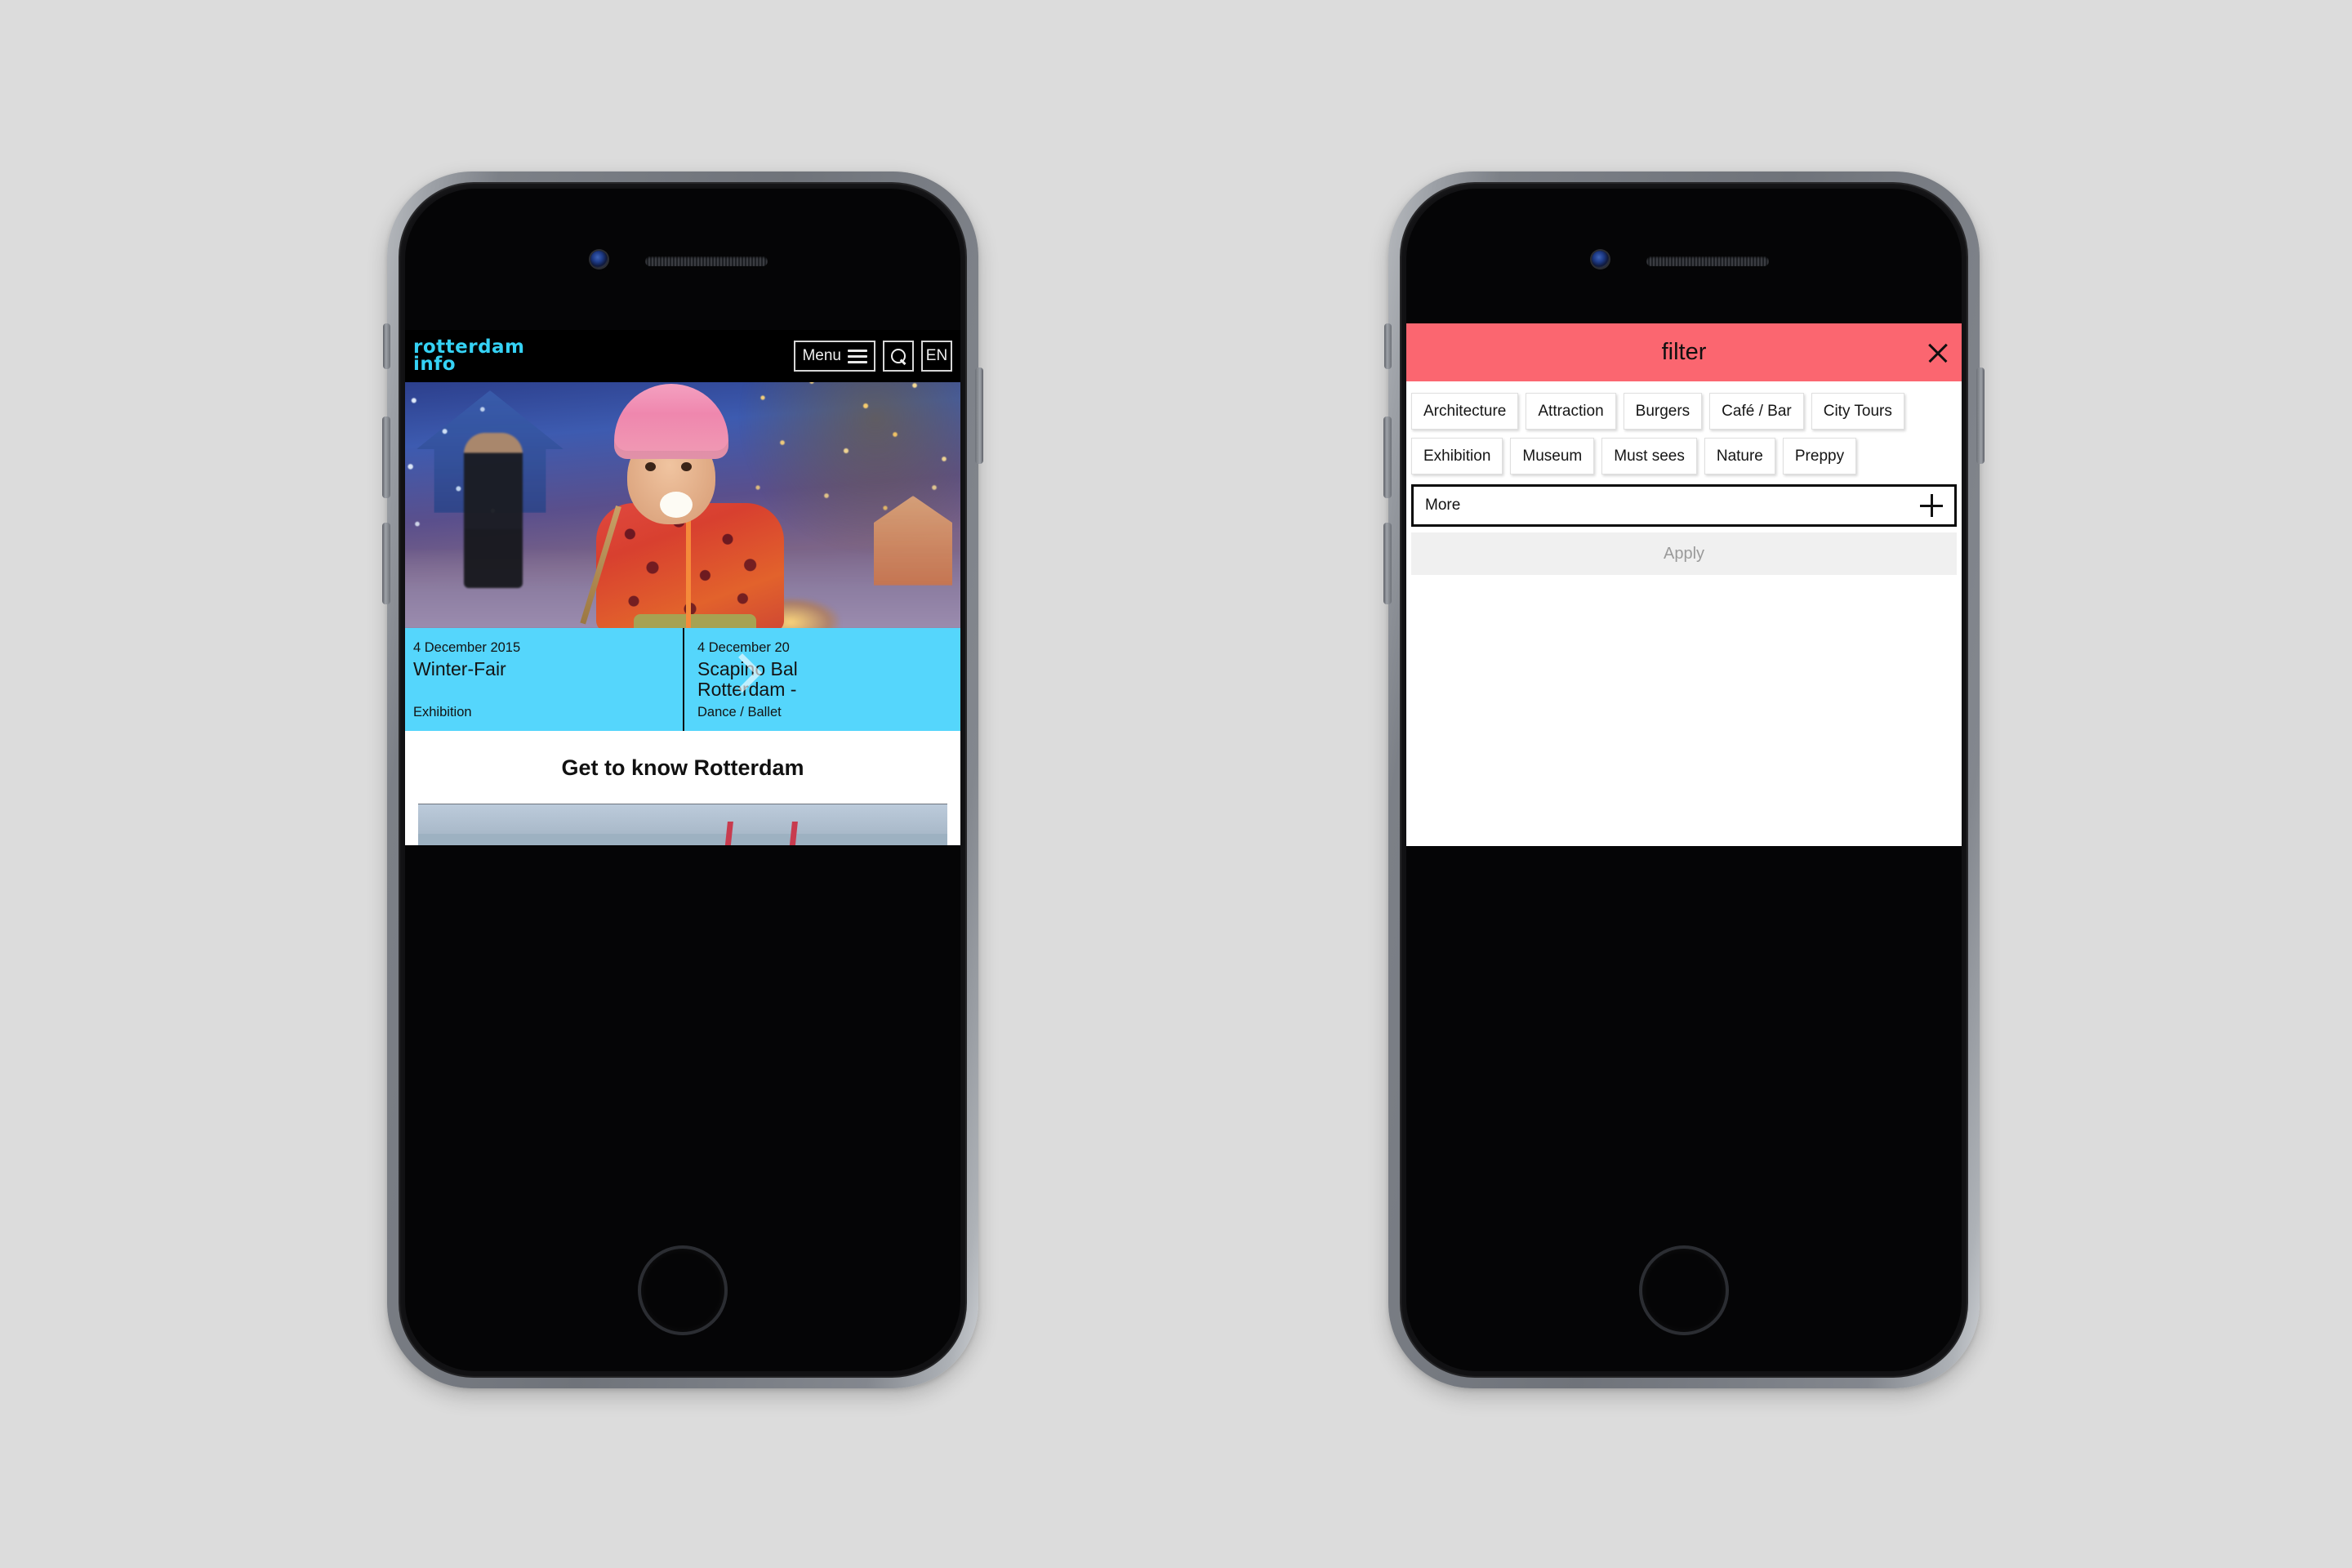 The width and height of the screenshot is (2352, 1568). I want to click on site-logo: rotterdam info, so click(469, 356).